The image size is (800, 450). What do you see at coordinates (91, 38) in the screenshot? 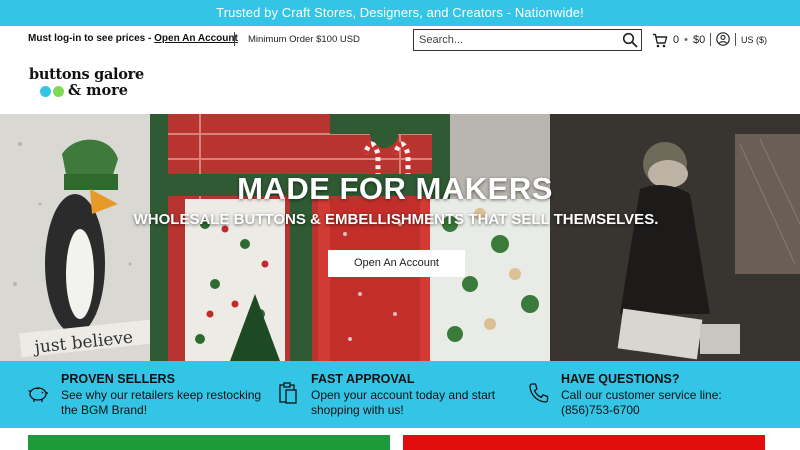
I see `login-notice-text: Must log-in to see prices -` at bounding box center [91, 38].